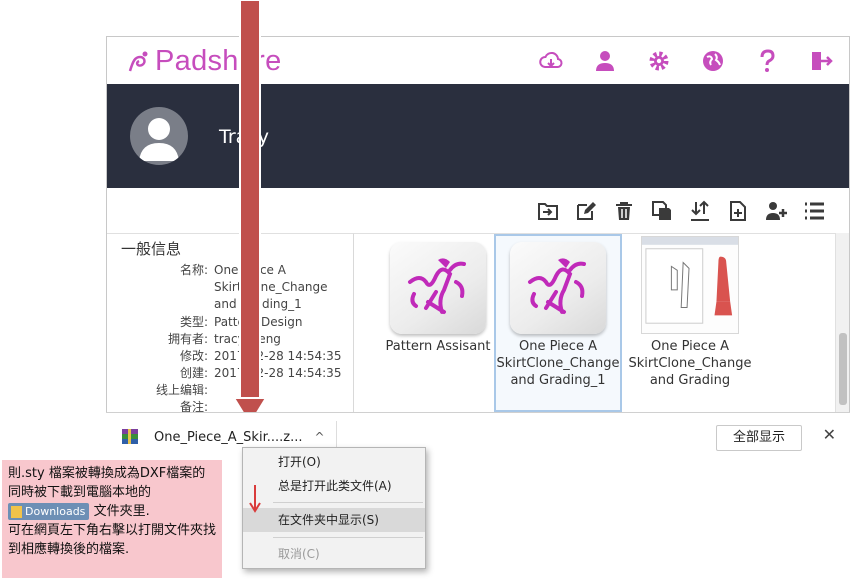 Image resolution: width=852 pixels, height=584 pixels. Describe the element at coordinates (319, 437) in the screenshot. I see `chevron-up-icon: ^` at that location.